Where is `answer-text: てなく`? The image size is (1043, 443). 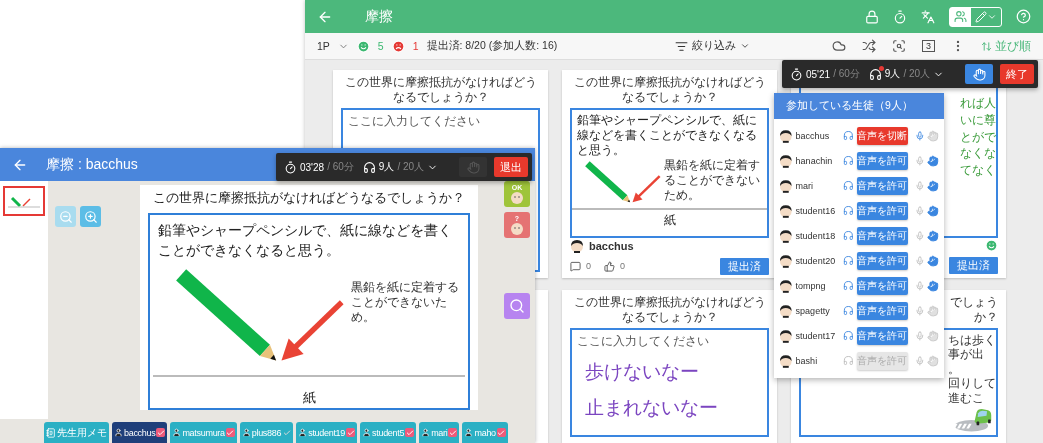
answer-text: てなく is located at coordinates (978, 170).